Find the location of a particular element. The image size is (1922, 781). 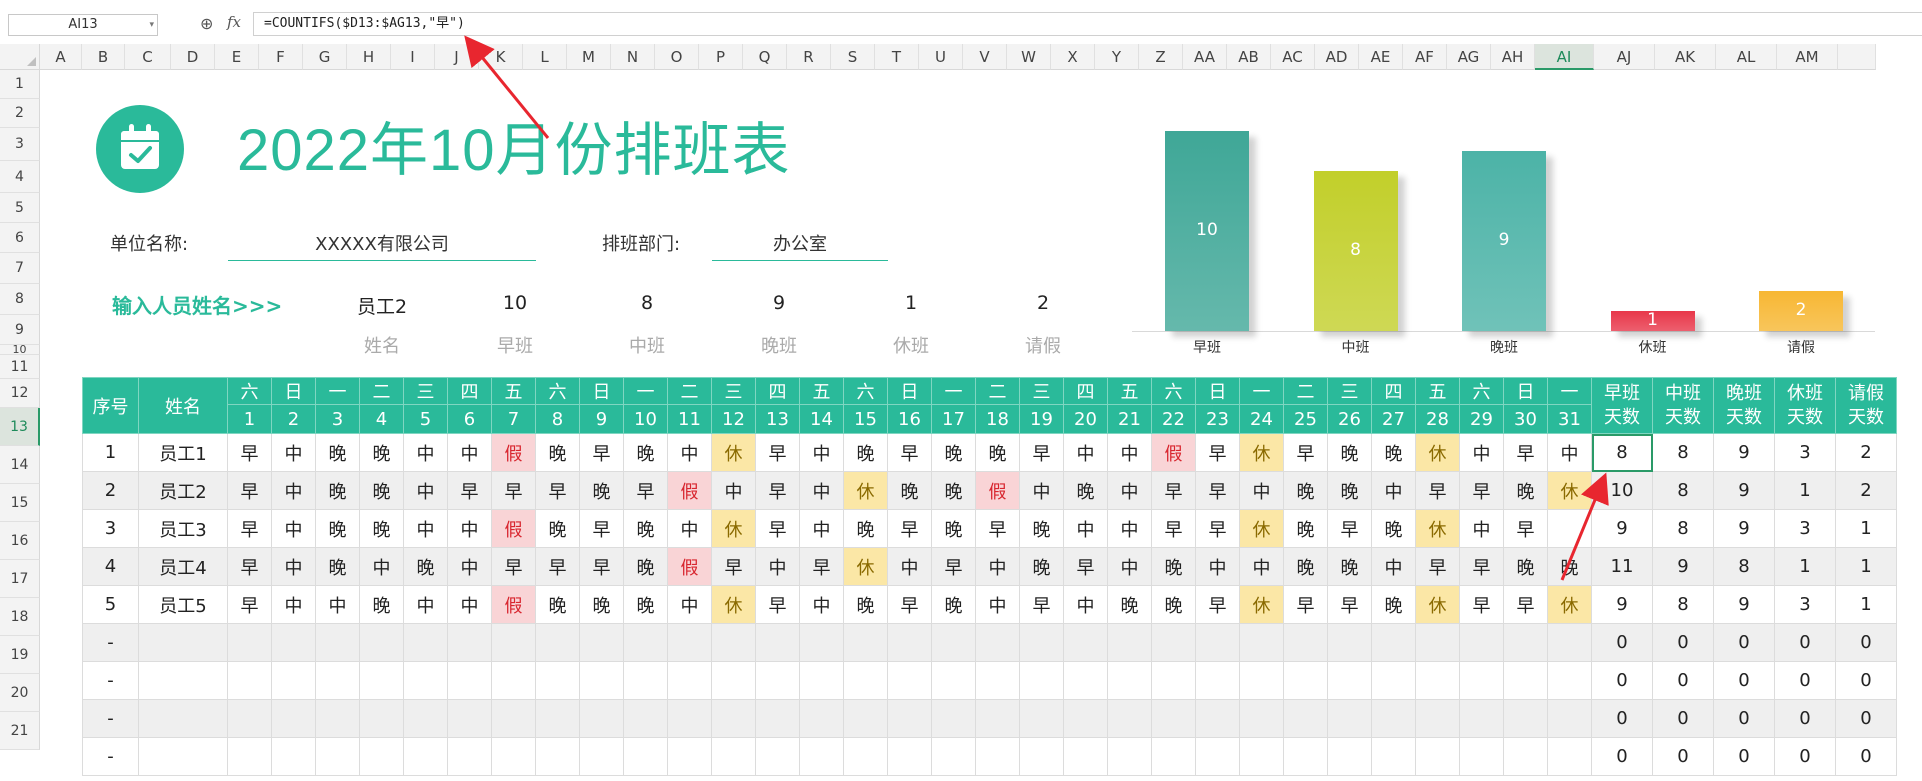

row-name: 员工5 is located at coordinates (183, 604).